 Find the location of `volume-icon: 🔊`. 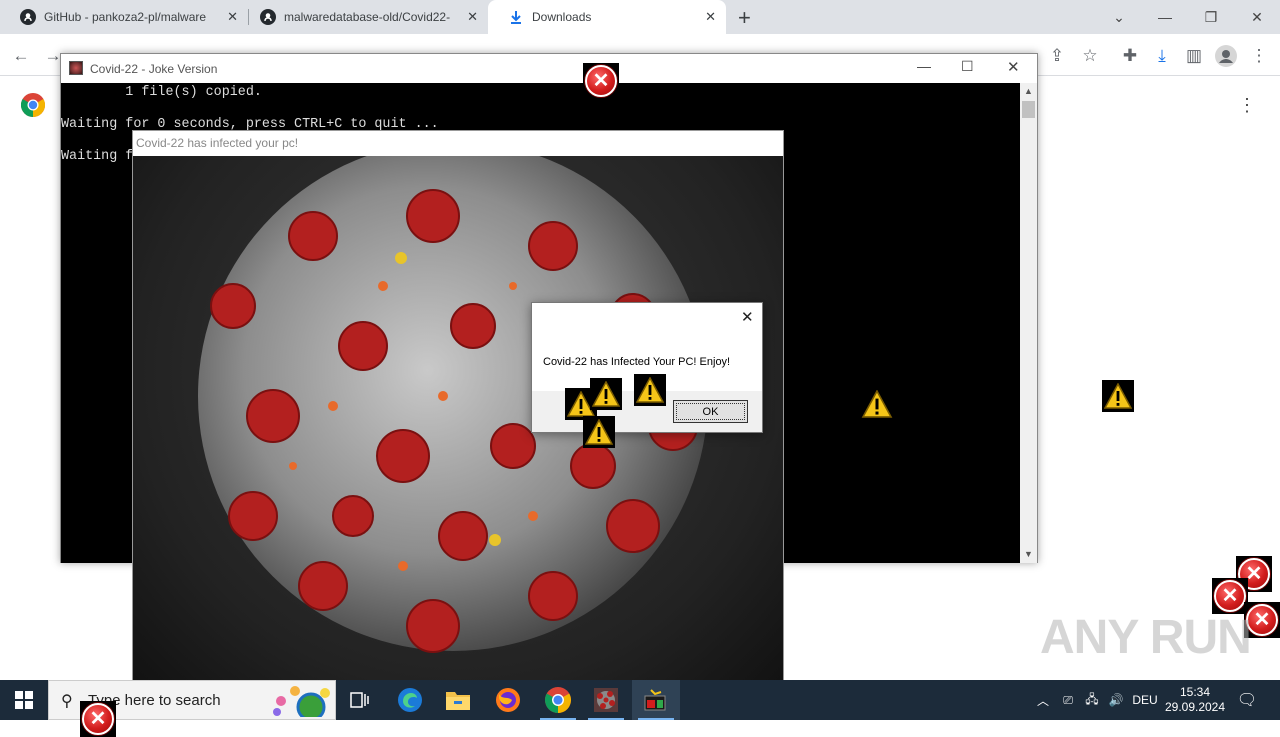

volume-icon: 🔊 is located at coordinates (1116, 700).